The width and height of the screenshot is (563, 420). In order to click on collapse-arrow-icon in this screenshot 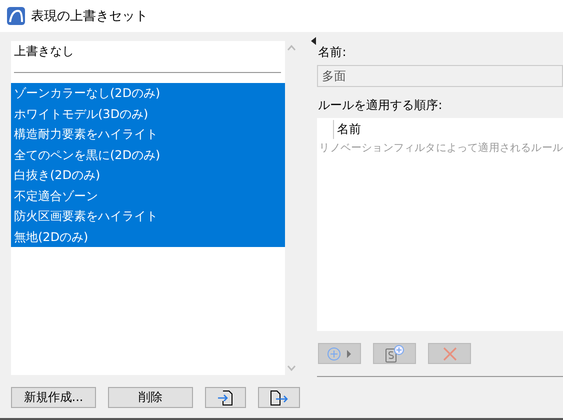, I will do `click(313, 41)`.